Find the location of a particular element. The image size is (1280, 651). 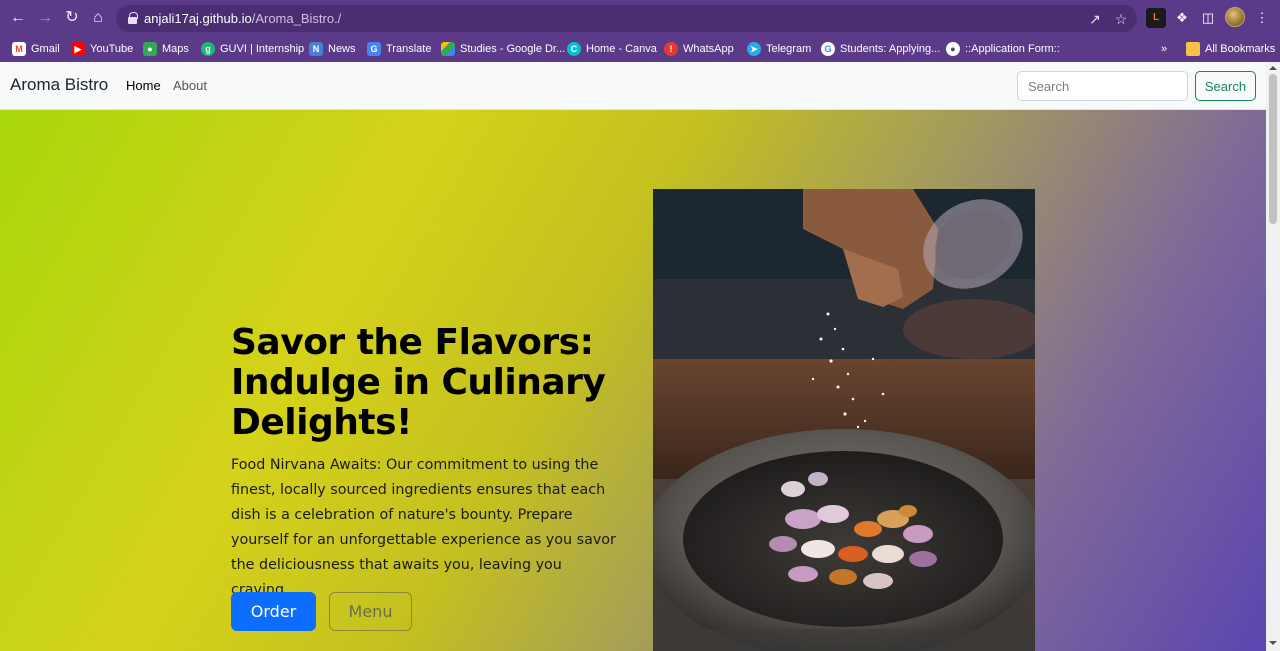

scroll-down-arrow-icon is located at coordinates (1273, 643).